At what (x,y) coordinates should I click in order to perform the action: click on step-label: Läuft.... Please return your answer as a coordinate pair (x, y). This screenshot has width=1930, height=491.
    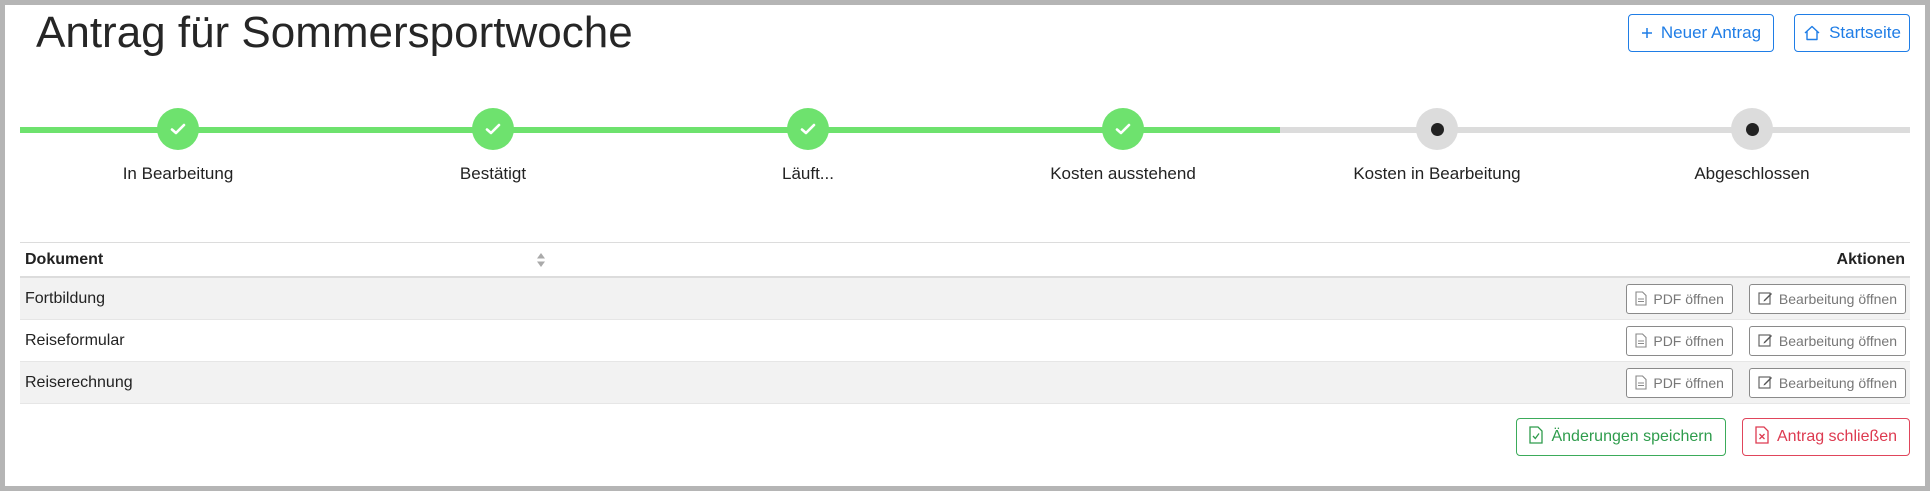
    Looking at the image, I should click on (808, 173).